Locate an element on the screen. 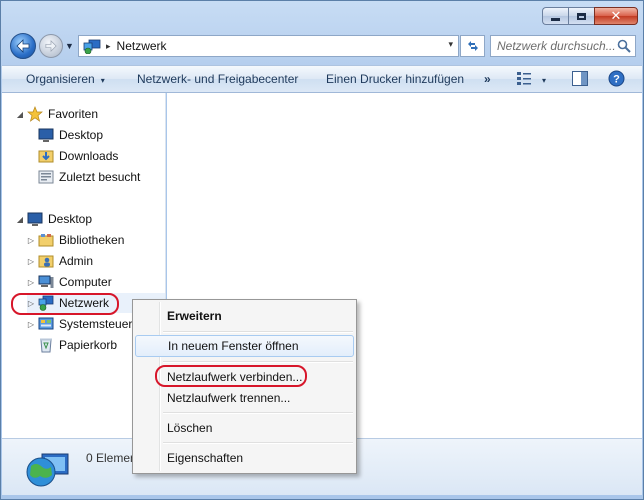  star-icon is located at coordinates (35, 114).